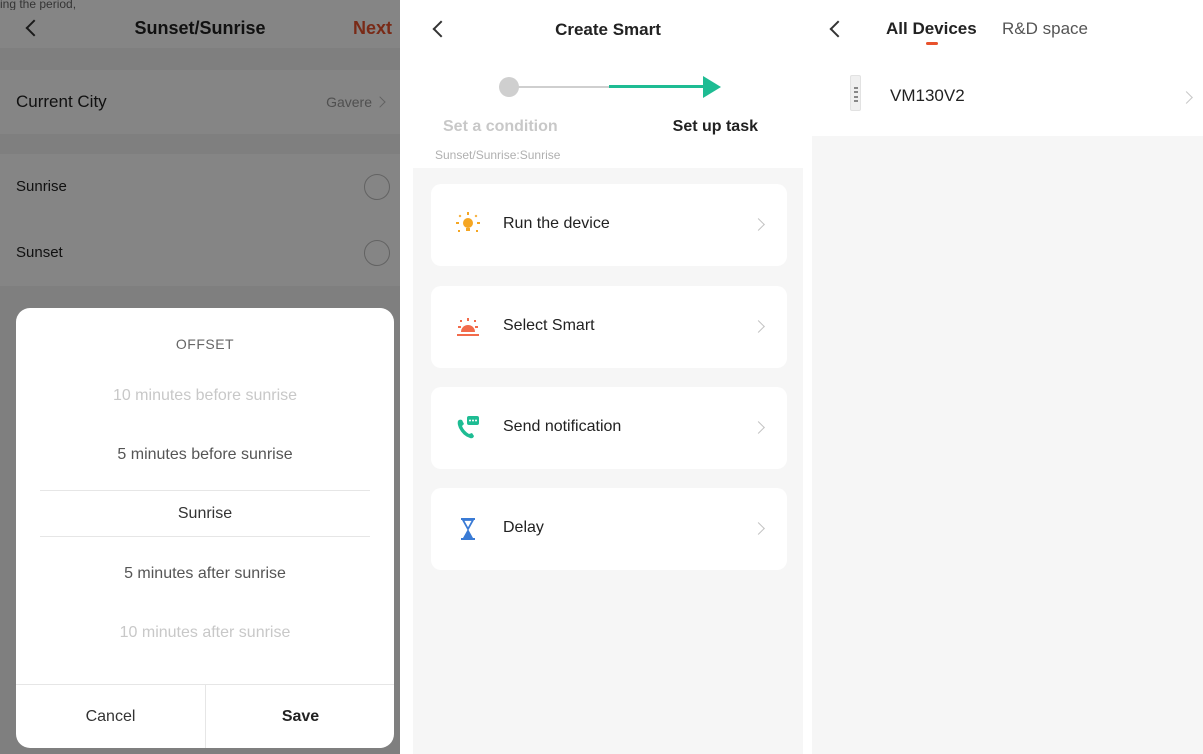 This screenshot has width=1203, height=754. Describe the element at coordinates (931, 29) in the screenshot. I see `tab-all-devices: All Devices` at that location.